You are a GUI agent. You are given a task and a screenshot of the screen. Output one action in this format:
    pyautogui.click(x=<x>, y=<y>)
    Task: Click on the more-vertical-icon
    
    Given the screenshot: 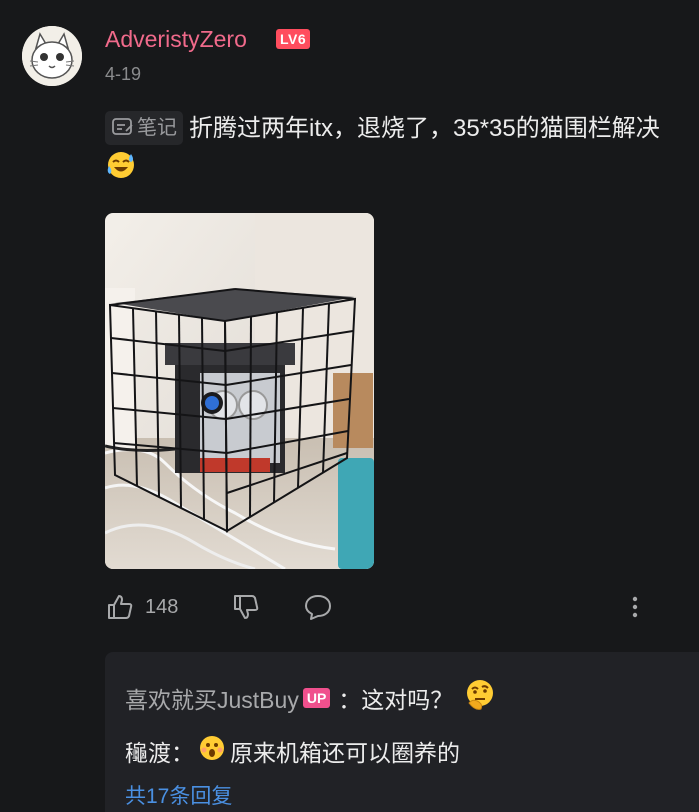 What is the action you would take?
    pyautogui.click(x=635, y=607)
    